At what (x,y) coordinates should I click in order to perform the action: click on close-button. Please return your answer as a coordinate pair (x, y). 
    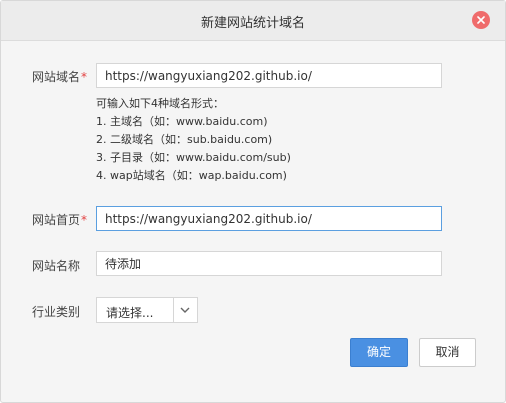
    Looking at the image, I should click on (481, 20).